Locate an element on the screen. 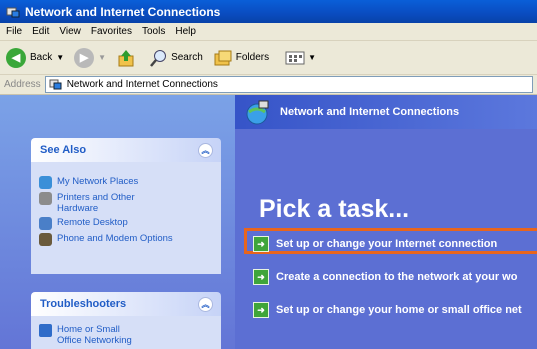  views-button: ▼ is located at coordinates (300, 58).